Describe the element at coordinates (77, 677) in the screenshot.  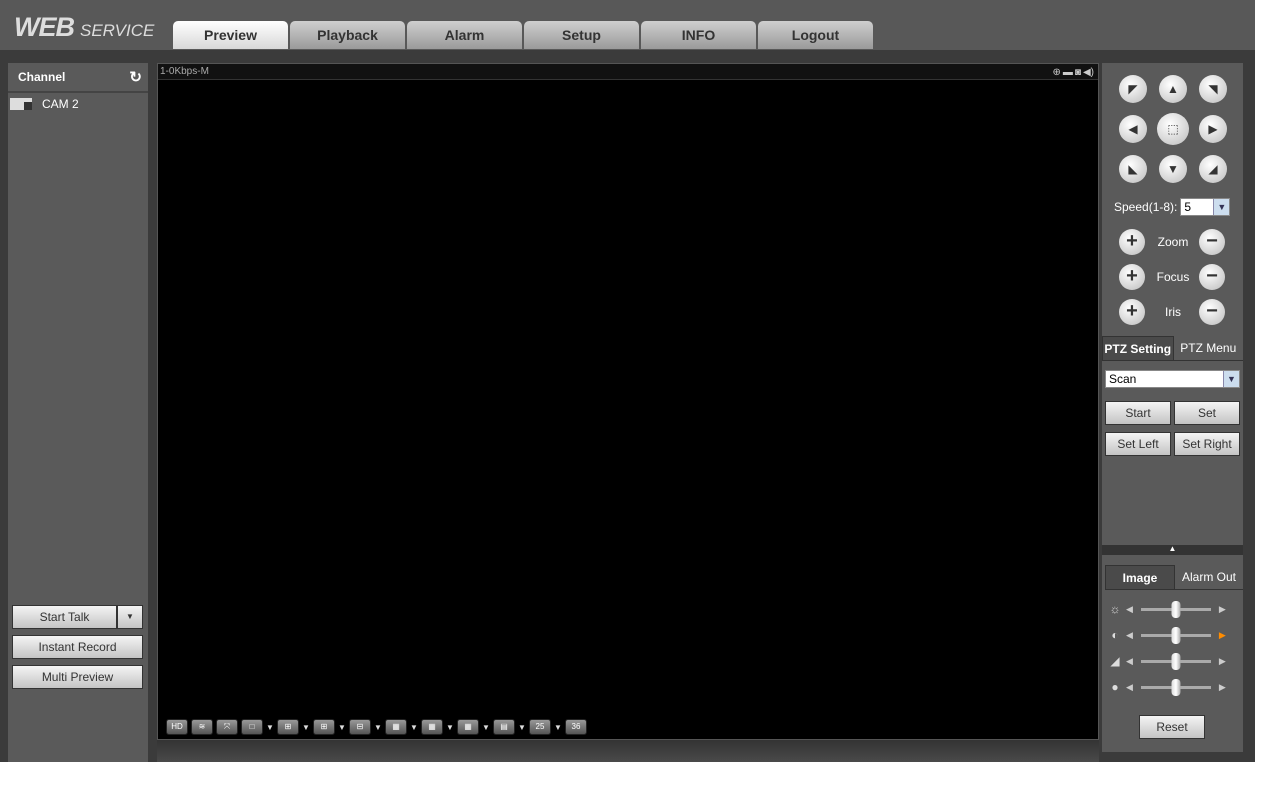
I see `multi-preview-button: Multi Preview` at that location.